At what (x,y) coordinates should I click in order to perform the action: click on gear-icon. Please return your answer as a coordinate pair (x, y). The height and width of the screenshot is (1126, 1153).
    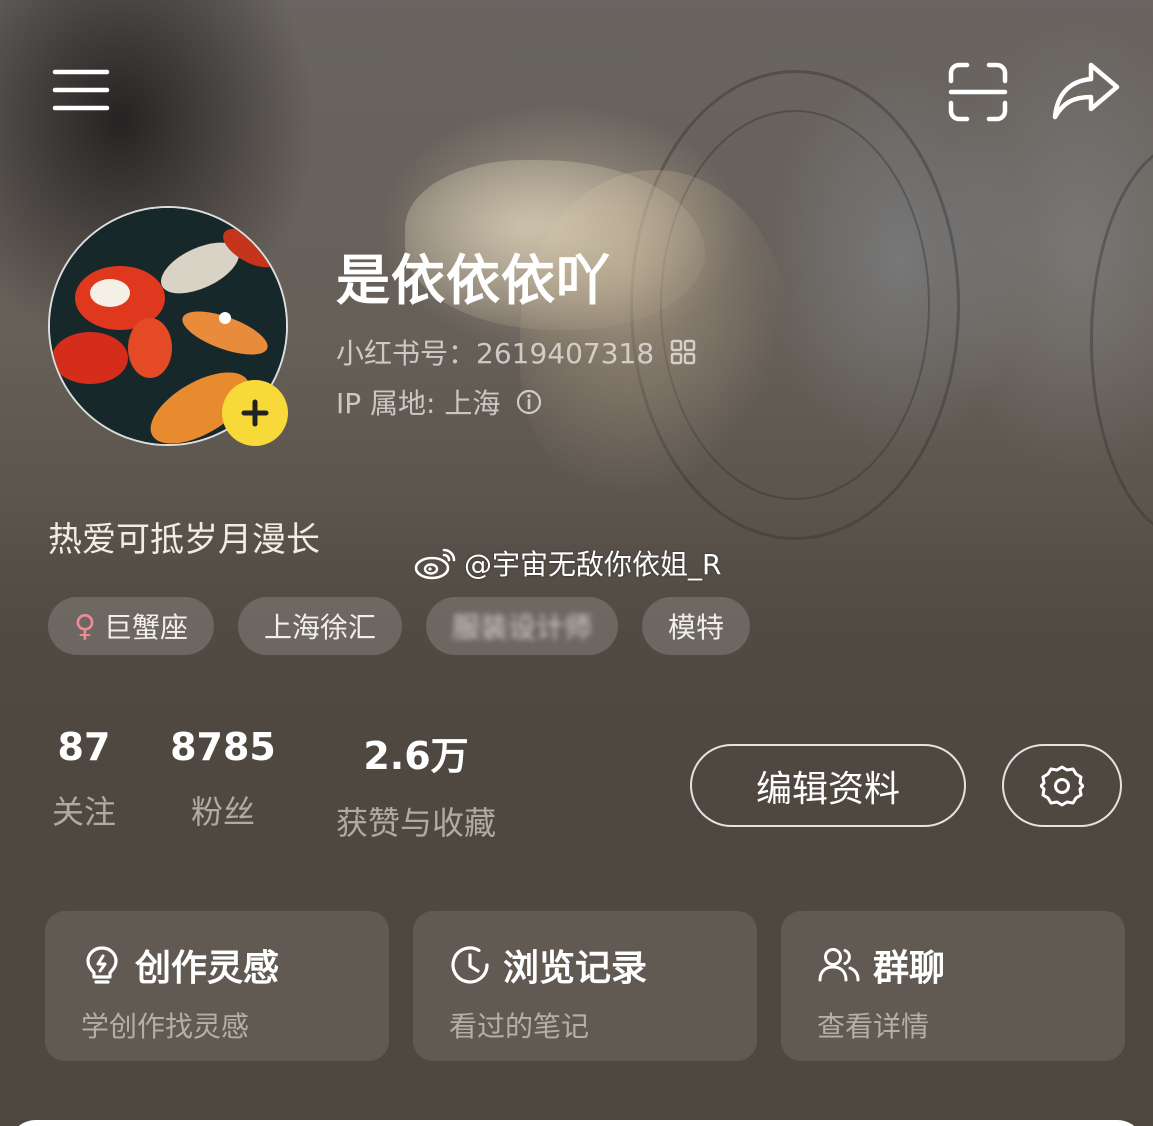
    Looking at the image, I should click on (1062, 785).